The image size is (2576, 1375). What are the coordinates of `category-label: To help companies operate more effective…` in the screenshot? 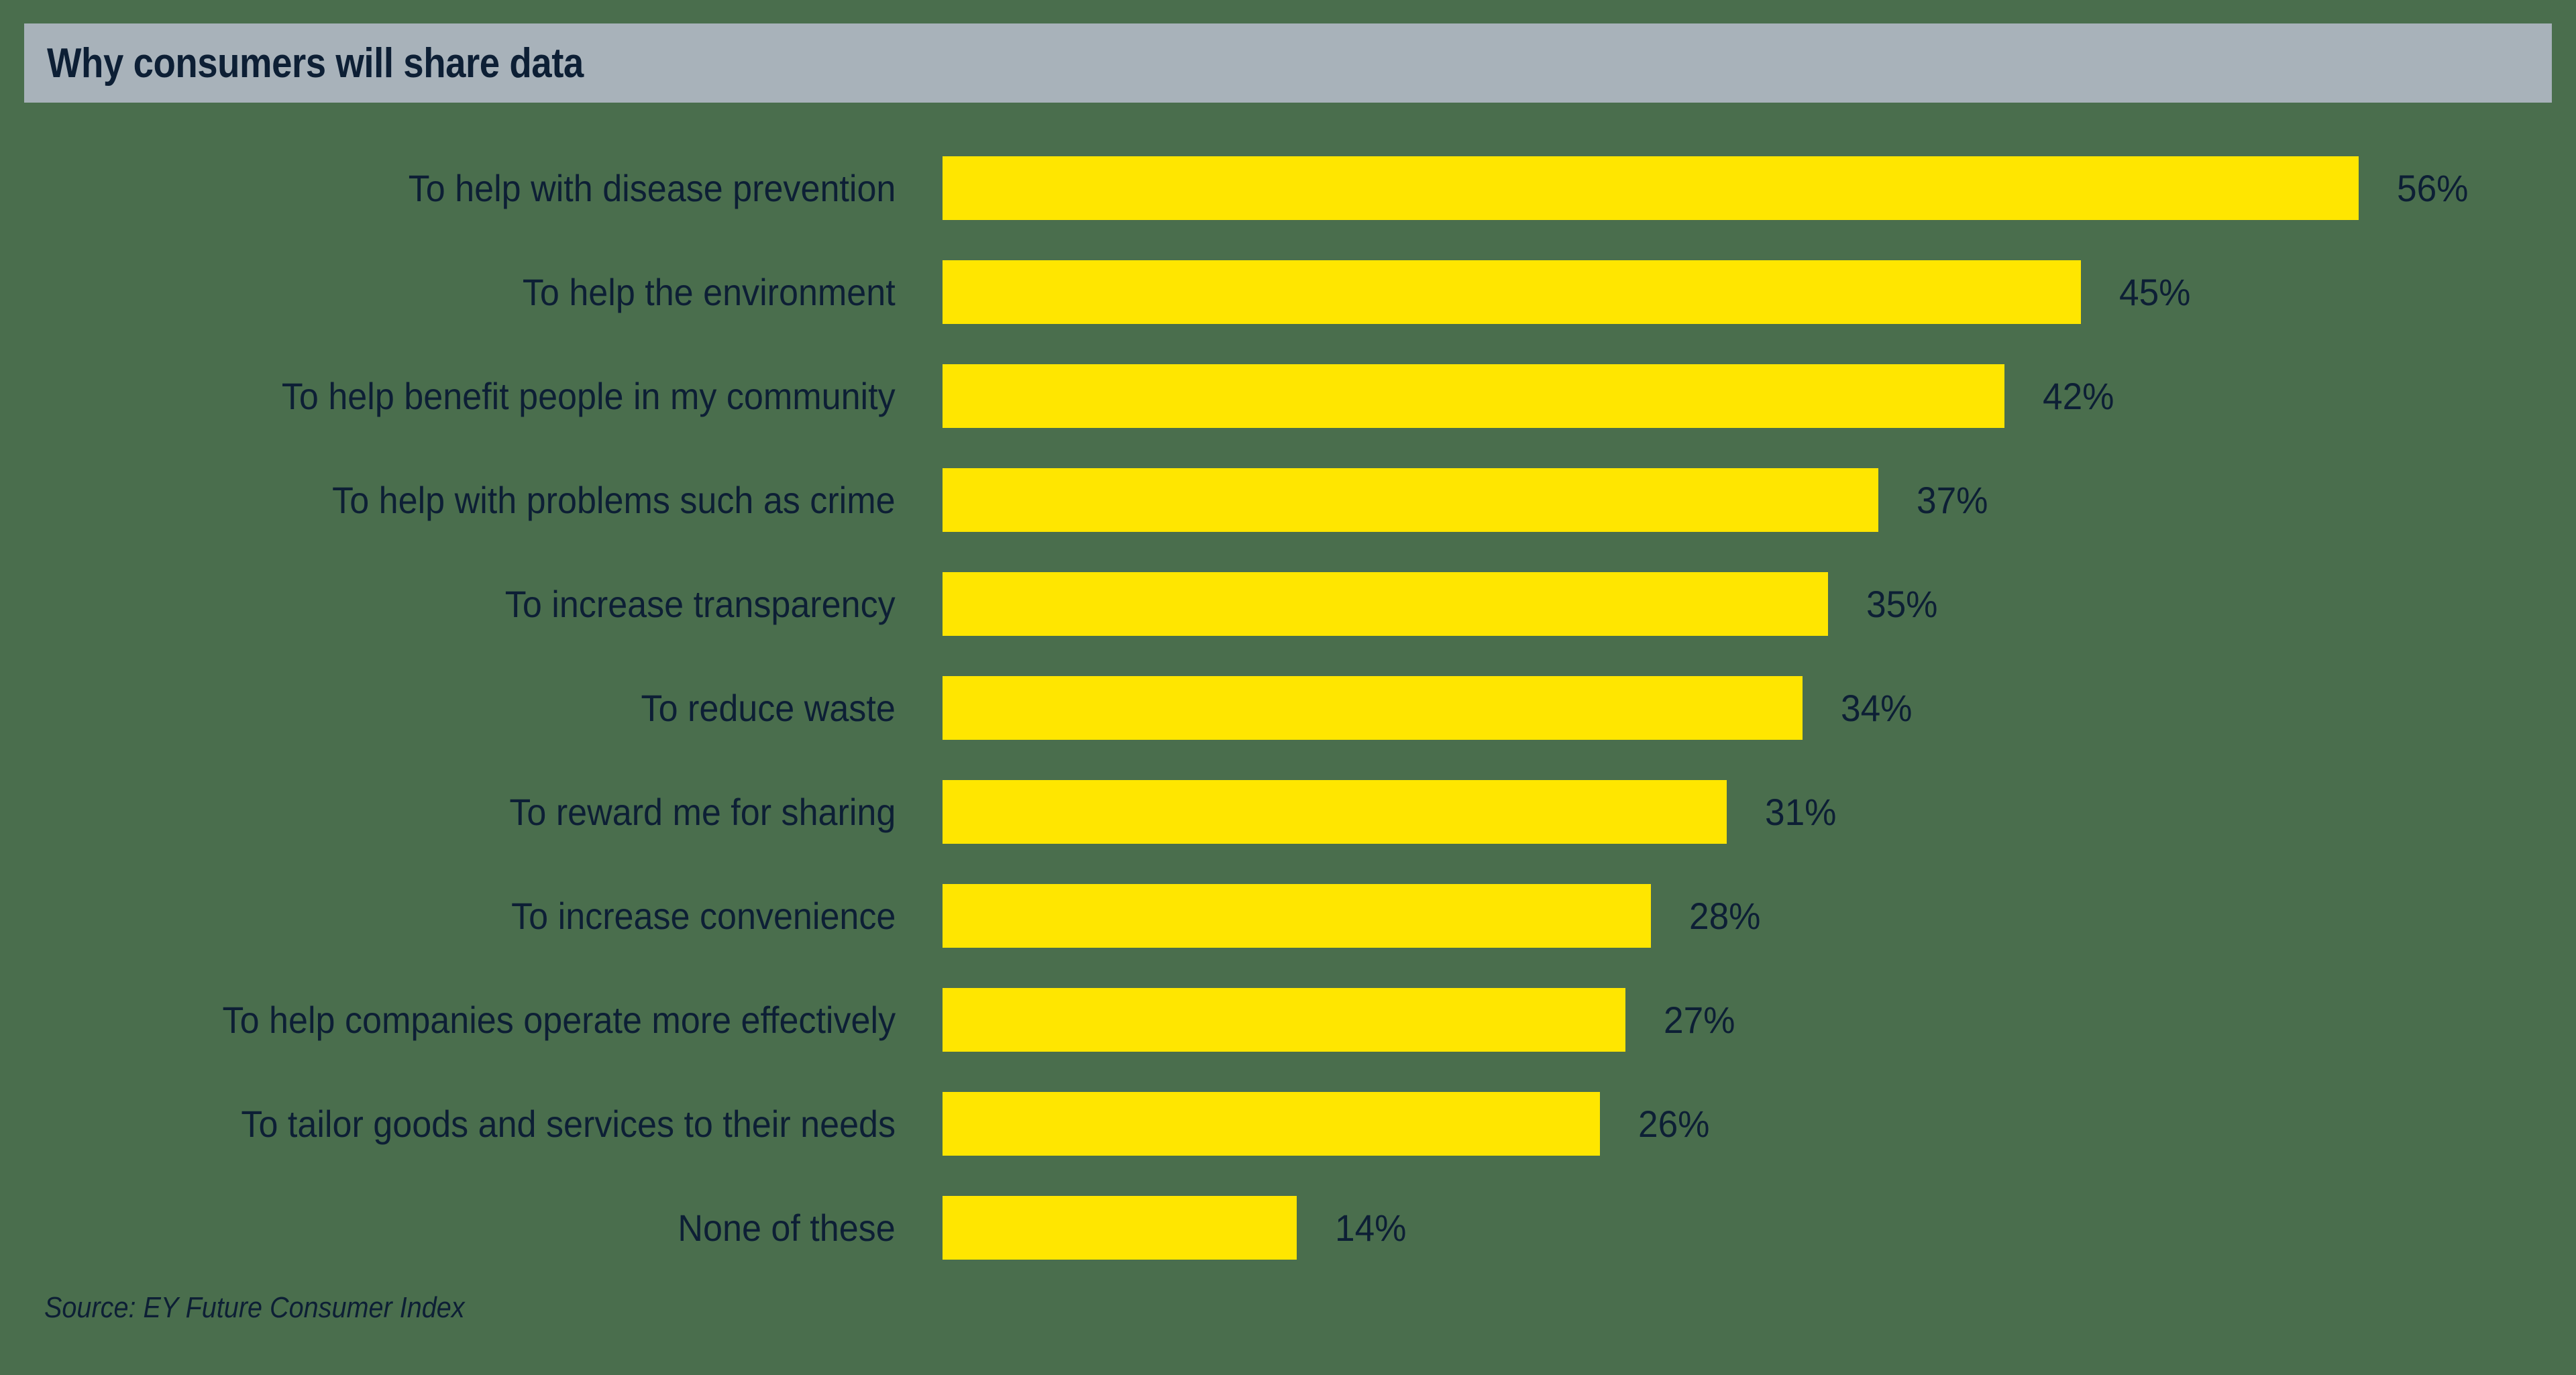 It's located at (534, 1020).